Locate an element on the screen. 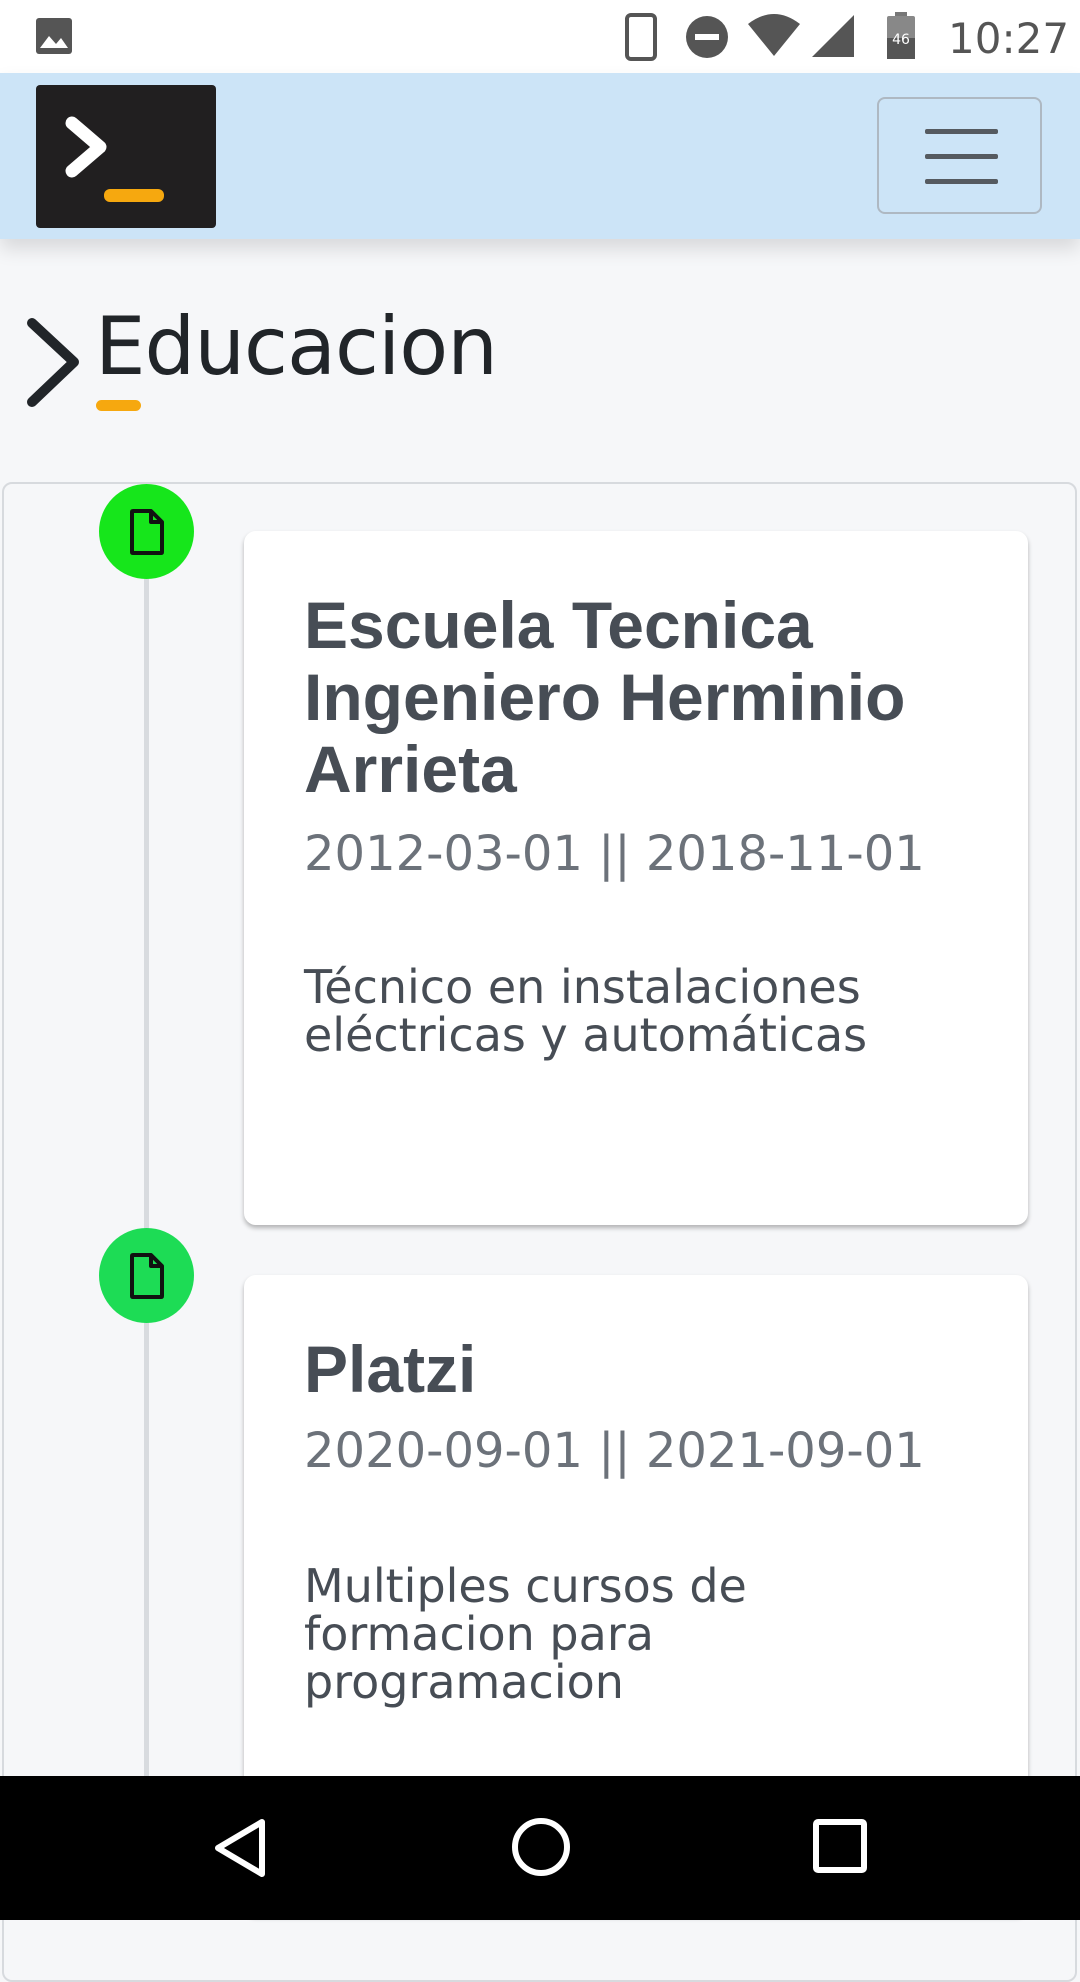 The image size is (1080, 1982). status-clock: 10:27 is located at coordinates (1009, 38).